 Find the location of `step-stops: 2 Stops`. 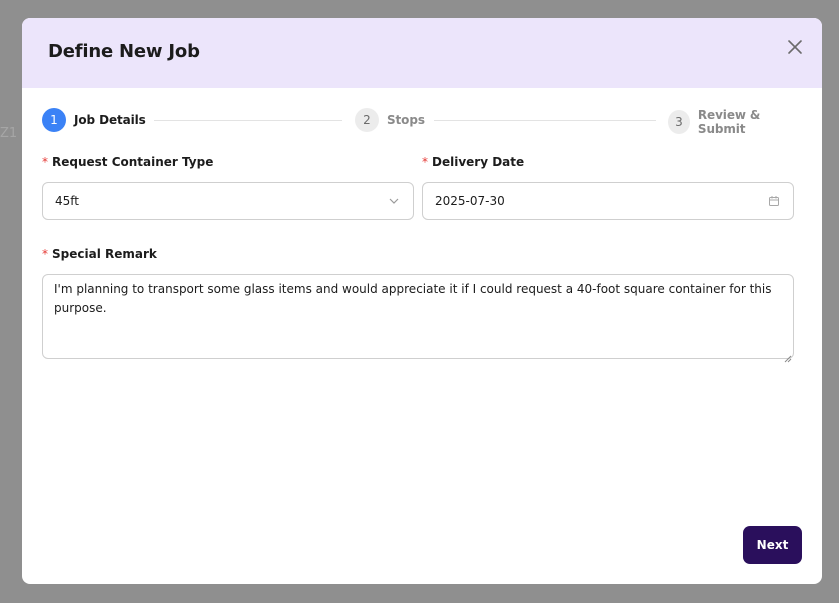

step-stops: 2 Stops is located at coordinates (390, 120).